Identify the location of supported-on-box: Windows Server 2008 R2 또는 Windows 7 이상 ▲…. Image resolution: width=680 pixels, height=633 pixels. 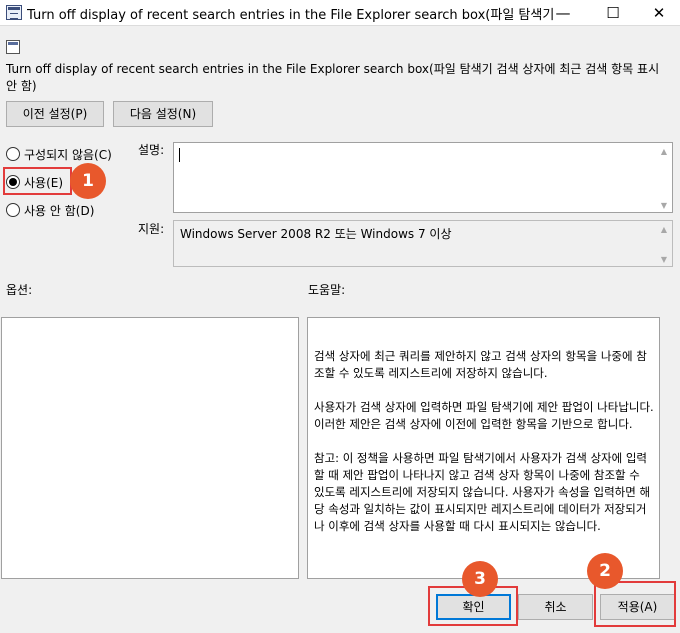
(423, 243).